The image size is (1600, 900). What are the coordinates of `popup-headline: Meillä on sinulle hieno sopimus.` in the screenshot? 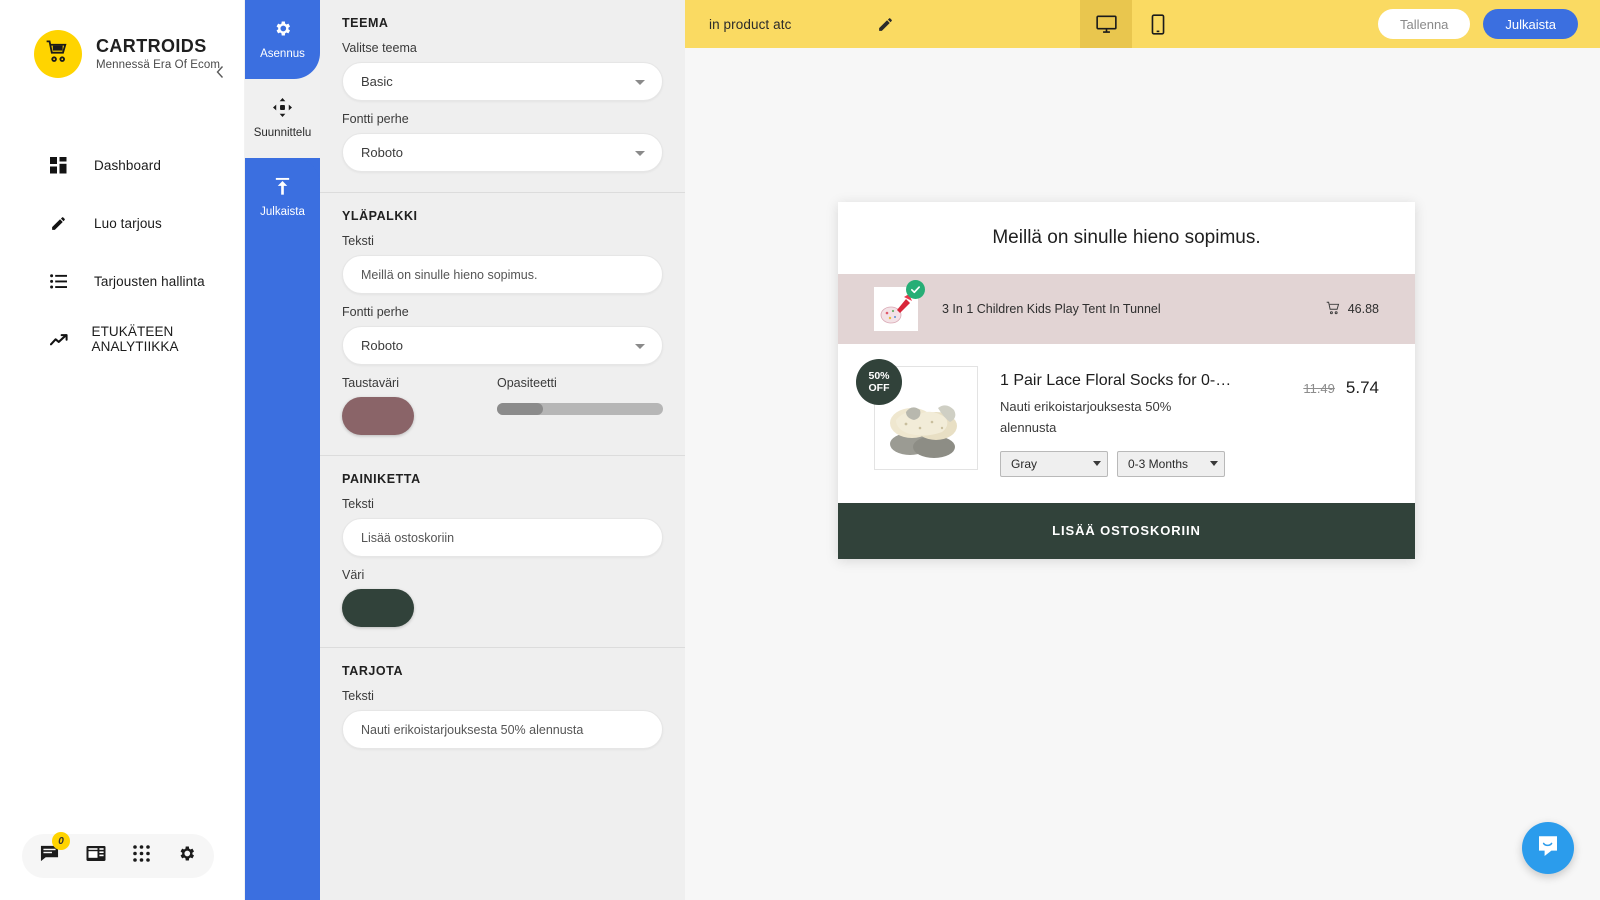 It's located at (1126, 237).